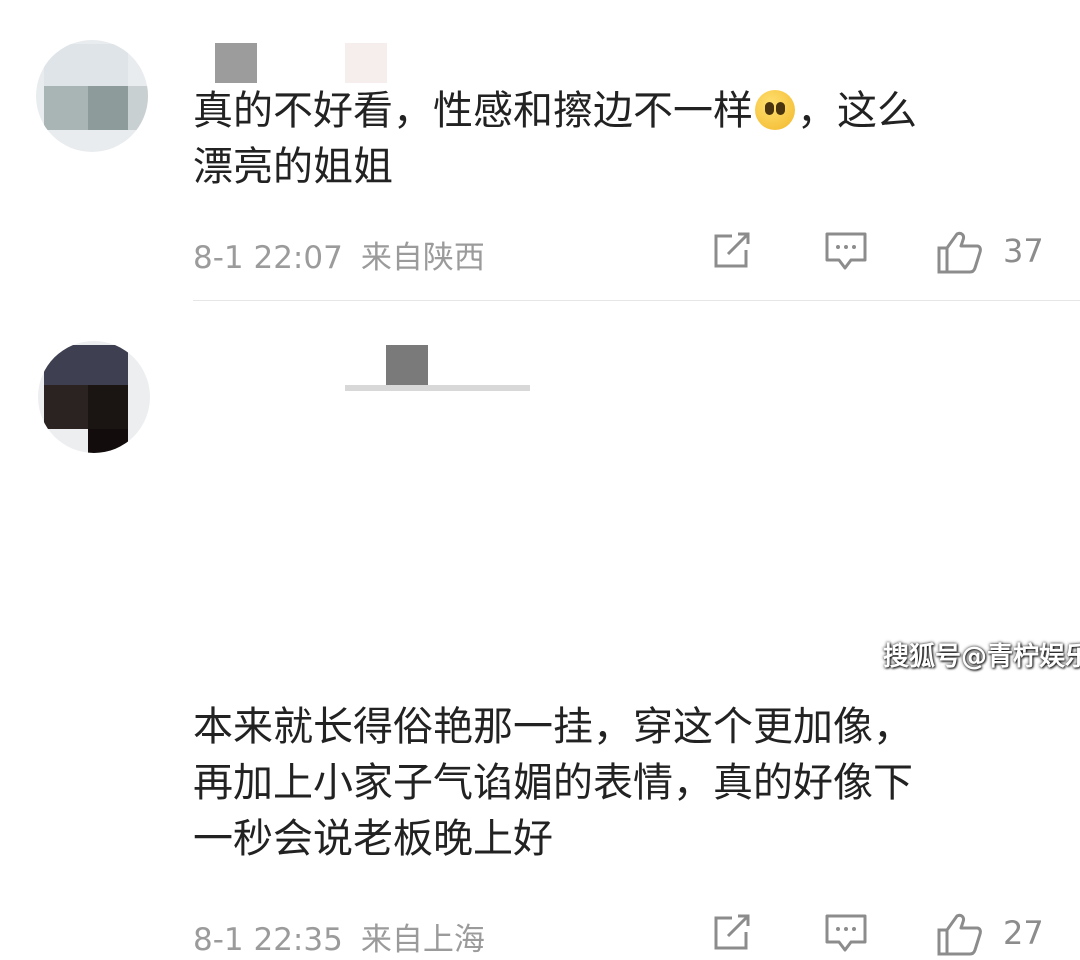 The image size is (1080, 960). What do you see at coordinates (553, 783) in the screenshot?
I see `comment-text-line: 再加上小家子气谄媚的表情，真的好像下` at bounding box center [553, 783].